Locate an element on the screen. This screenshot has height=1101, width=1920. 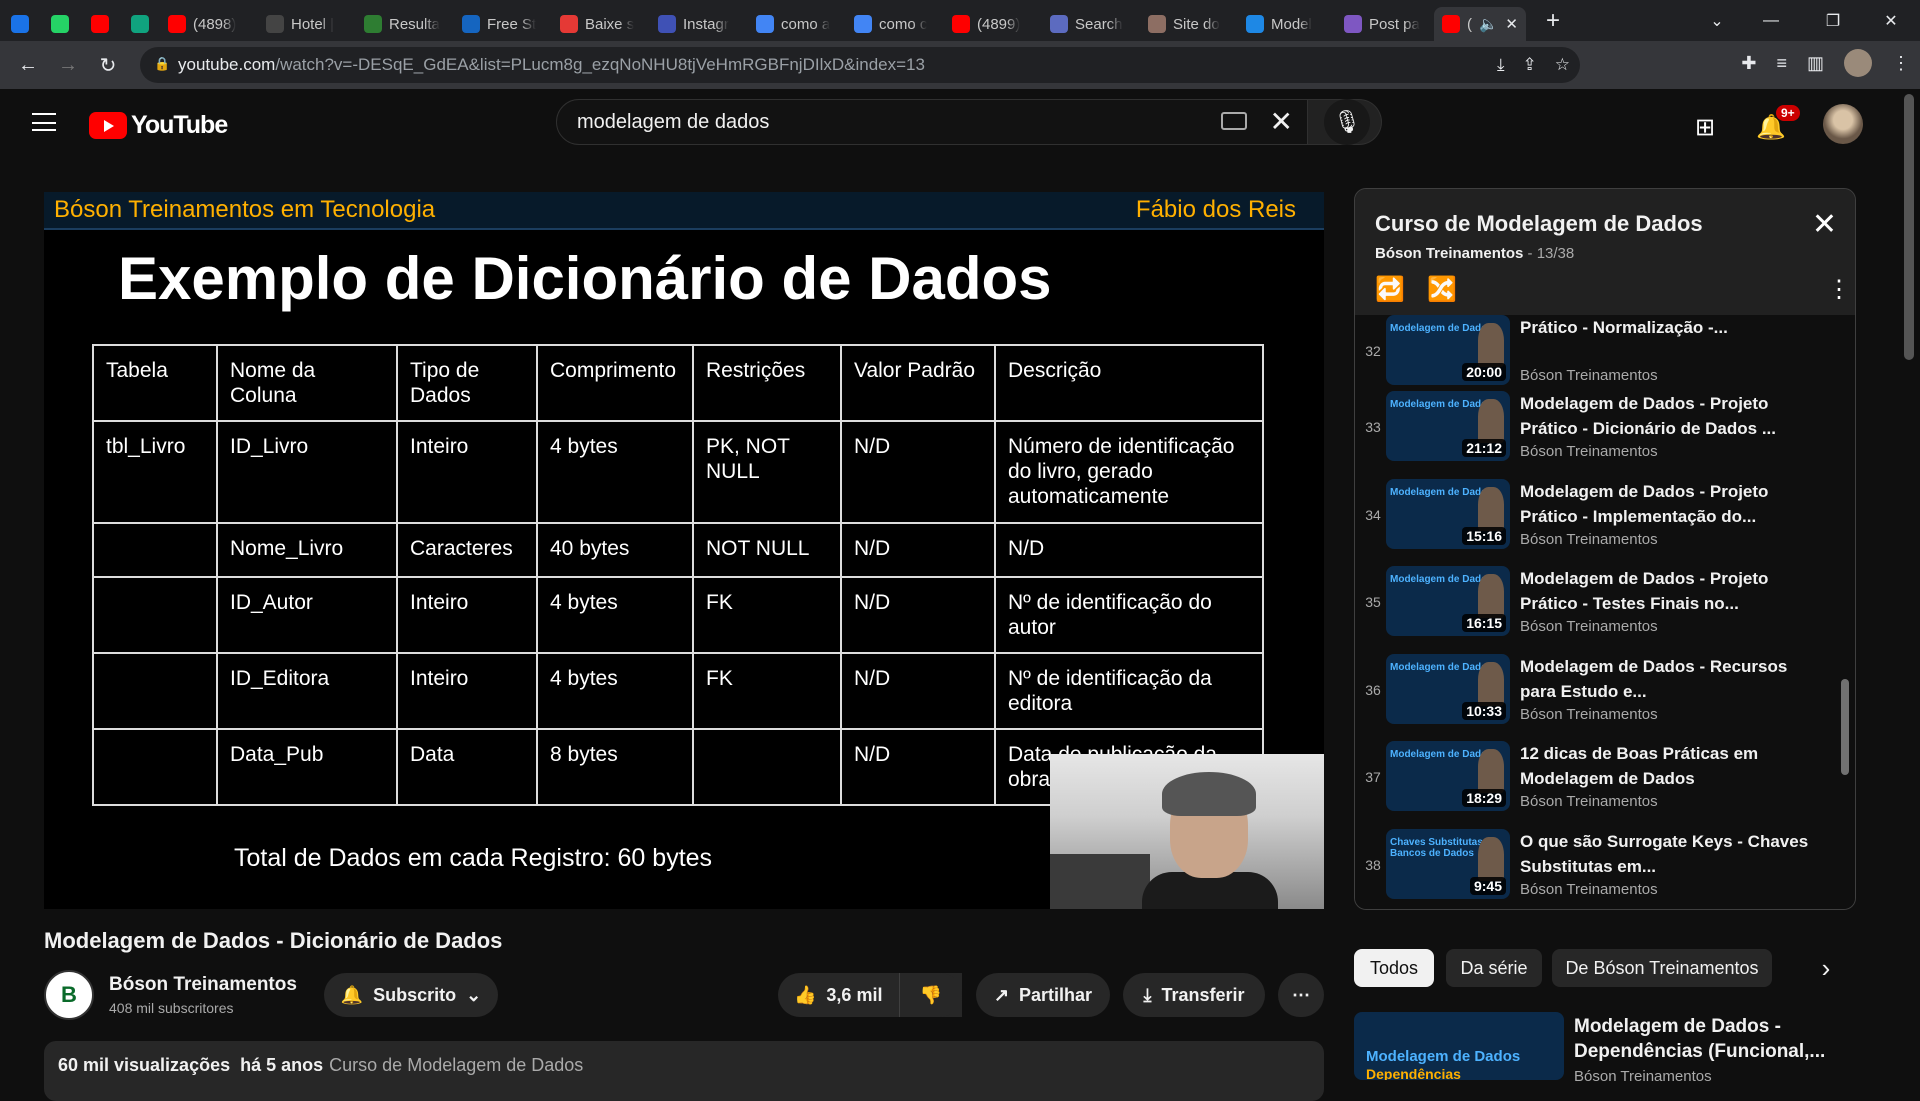
youtube-wordmark: YouTube is located at coordinates (179, 125).